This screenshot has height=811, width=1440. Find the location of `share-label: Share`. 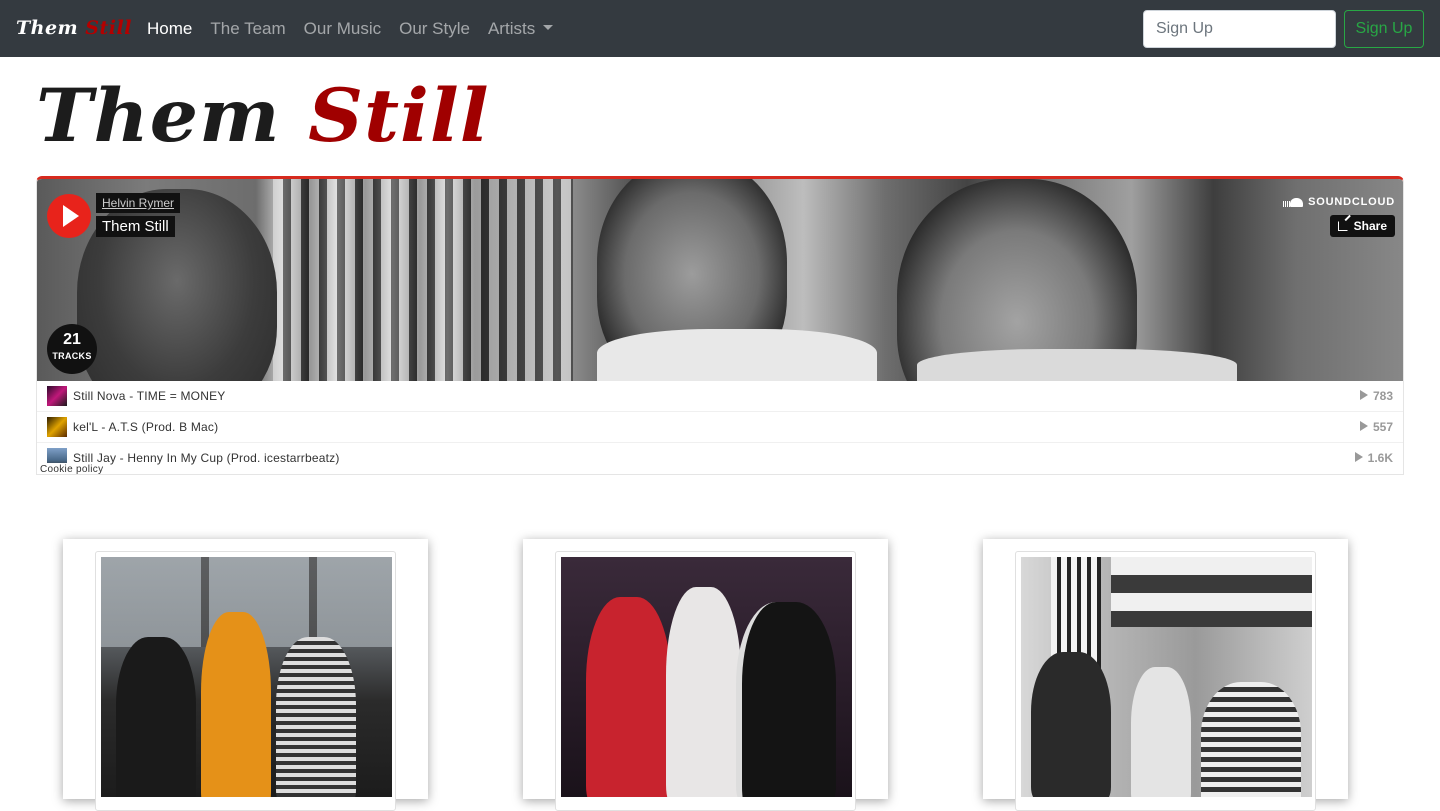

share-label: Share is located at coordinates (1370, 226).